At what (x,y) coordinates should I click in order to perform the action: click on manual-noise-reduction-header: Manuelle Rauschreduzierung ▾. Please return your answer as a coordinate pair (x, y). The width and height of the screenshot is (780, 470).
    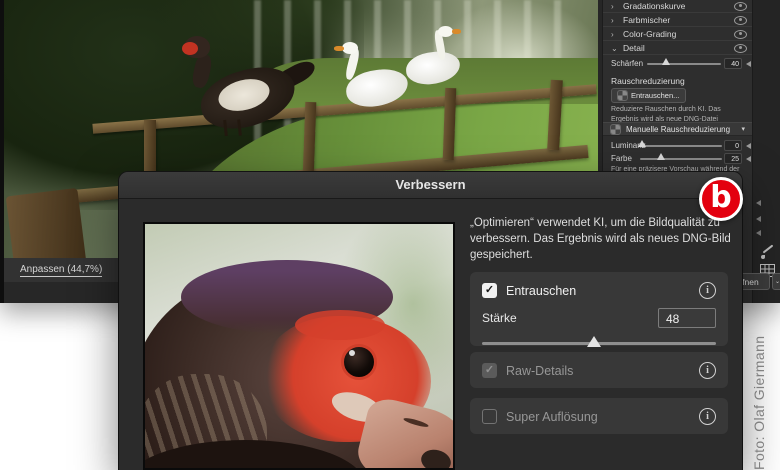
    Looking at the image, I should click on (677, 129).